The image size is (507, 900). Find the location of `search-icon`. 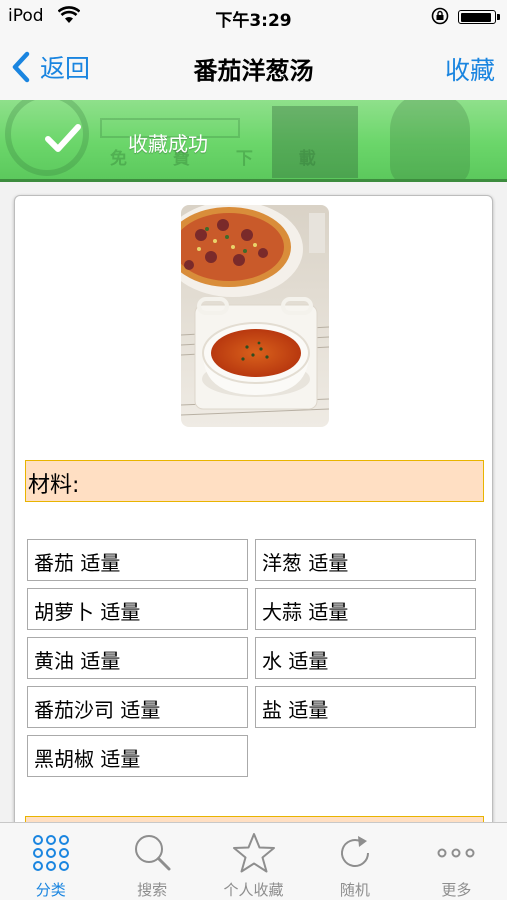

search-icon is located at coordinates (153, 853).